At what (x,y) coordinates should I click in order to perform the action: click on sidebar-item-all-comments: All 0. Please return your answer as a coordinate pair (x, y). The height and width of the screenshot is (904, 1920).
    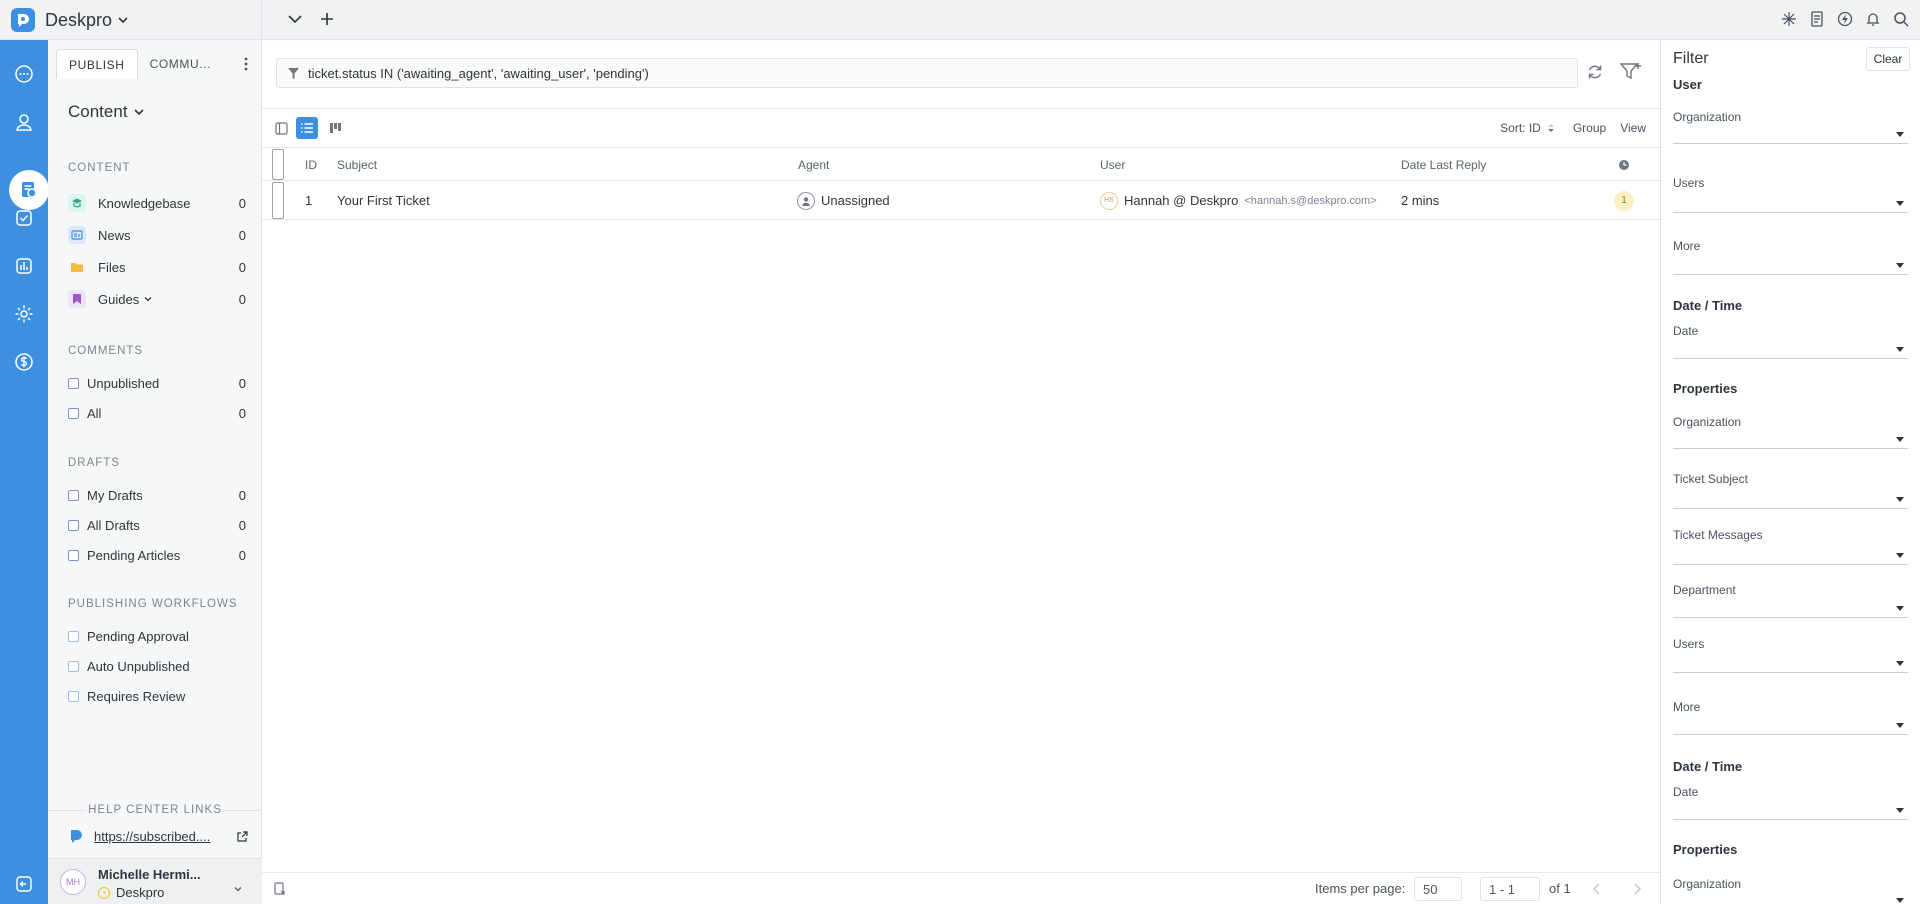
    Looking at the image, I should click on (157, 413).